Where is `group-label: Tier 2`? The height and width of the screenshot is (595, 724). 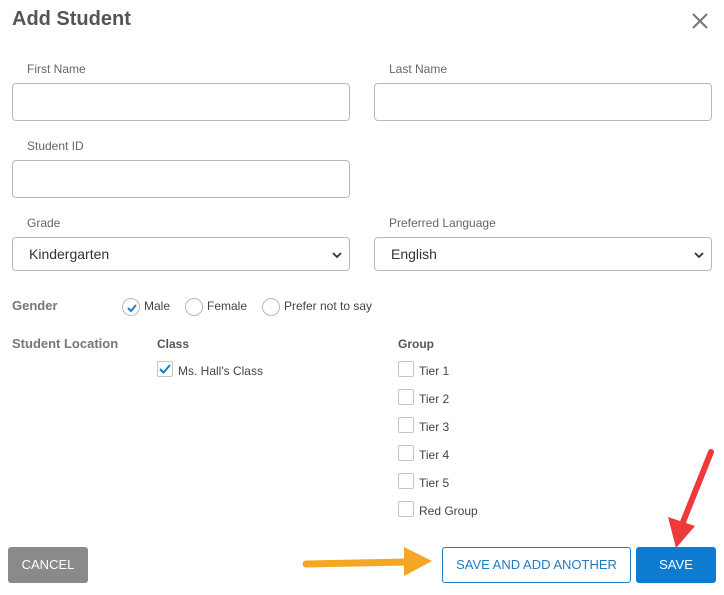
group-label: Tier 2 is located at coordinates (434, 399).